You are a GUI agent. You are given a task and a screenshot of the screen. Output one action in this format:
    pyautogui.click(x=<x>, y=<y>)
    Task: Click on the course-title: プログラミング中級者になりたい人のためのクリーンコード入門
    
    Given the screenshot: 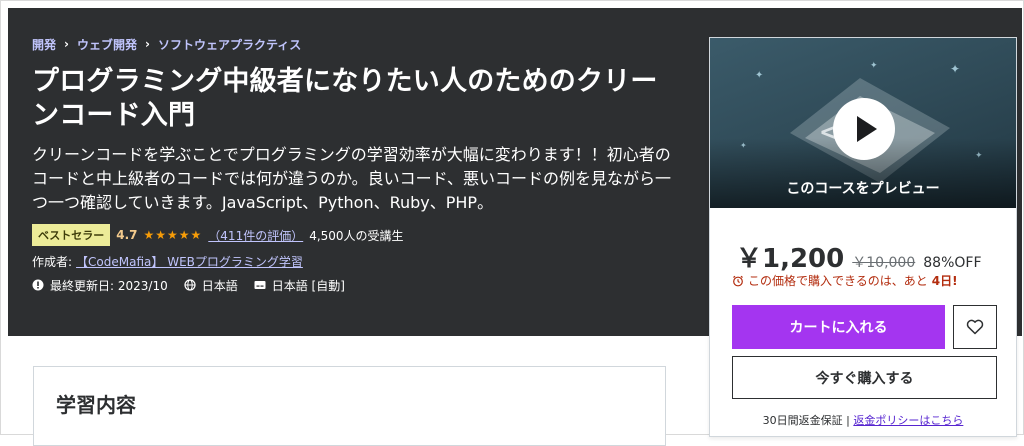 What is the action you would take?
    pyautogui.click(x=345, y=98)
    